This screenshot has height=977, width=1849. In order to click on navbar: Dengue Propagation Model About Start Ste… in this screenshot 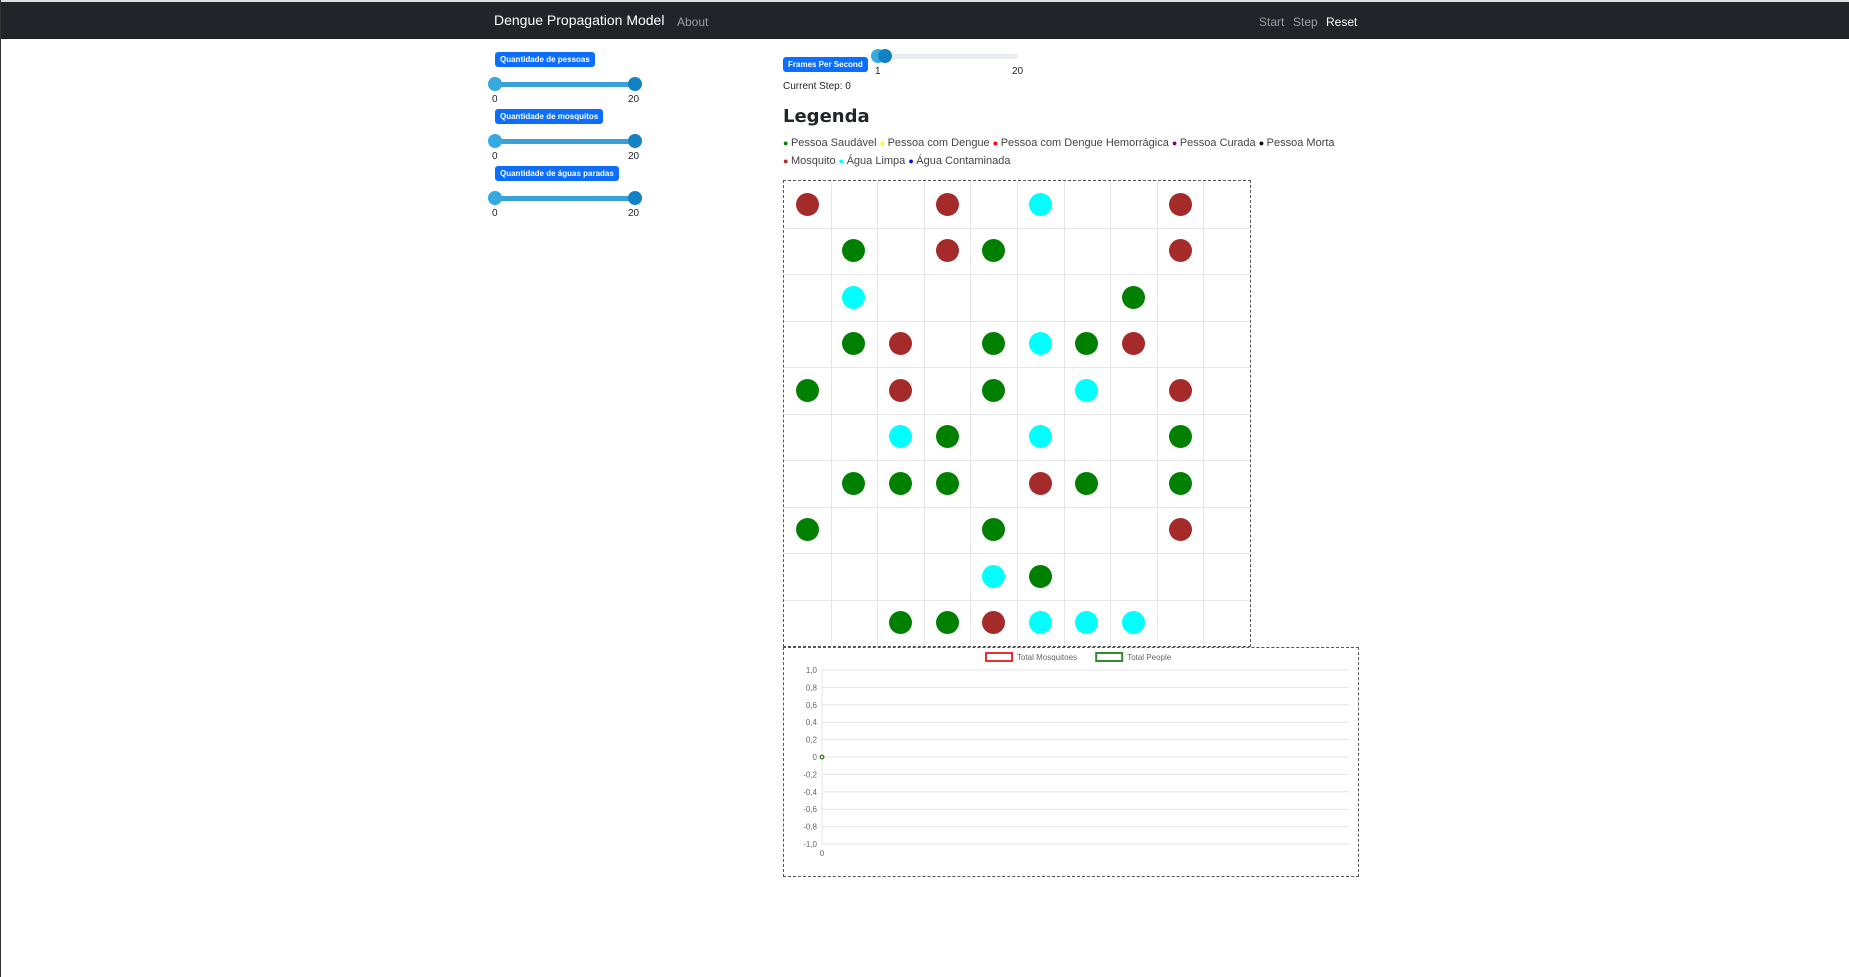, I will do `click(925, 19)`.